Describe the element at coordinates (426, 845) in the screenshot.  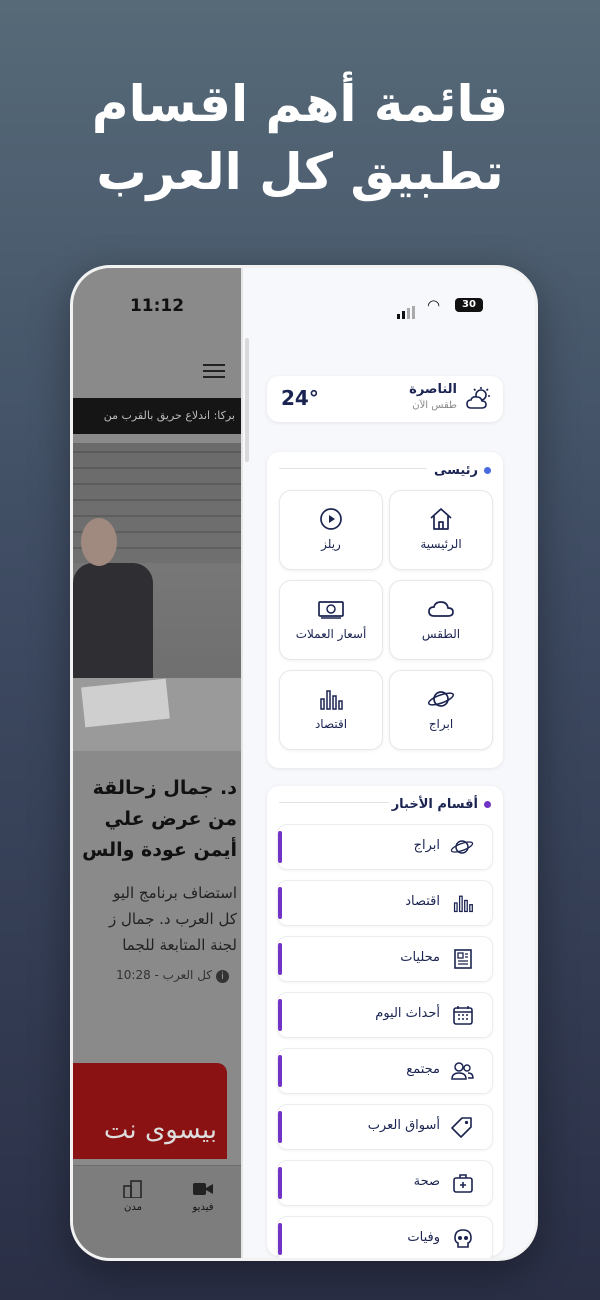
I see `news-item-label: ابراج` at that location.